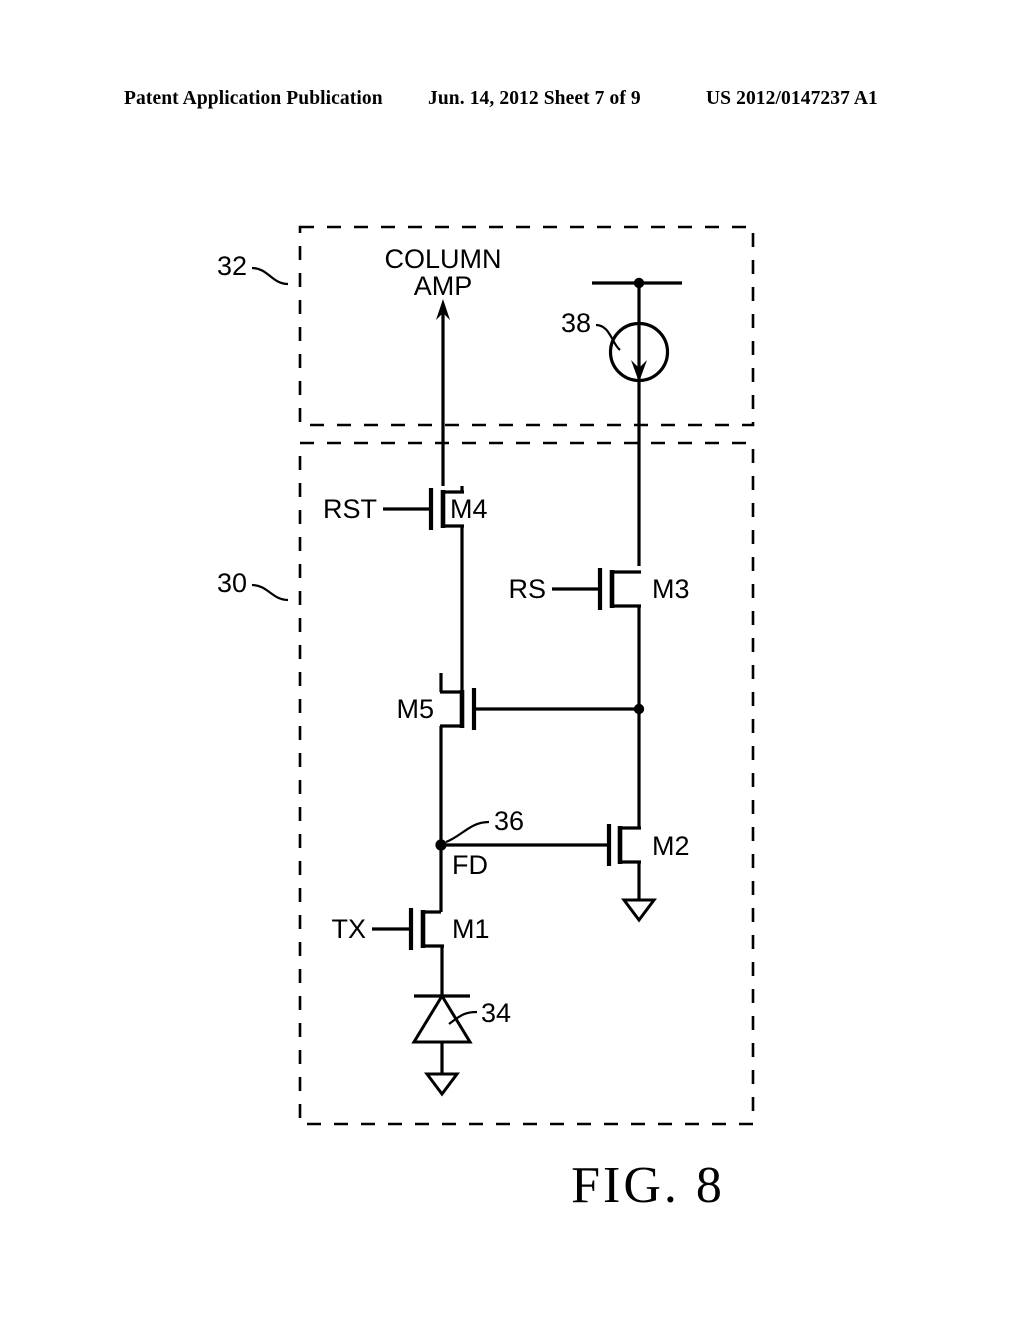 The height and width of the screenshot is (1320, 1024). I want to click on column-amp-label-line2: AMP, so click(443, 286).